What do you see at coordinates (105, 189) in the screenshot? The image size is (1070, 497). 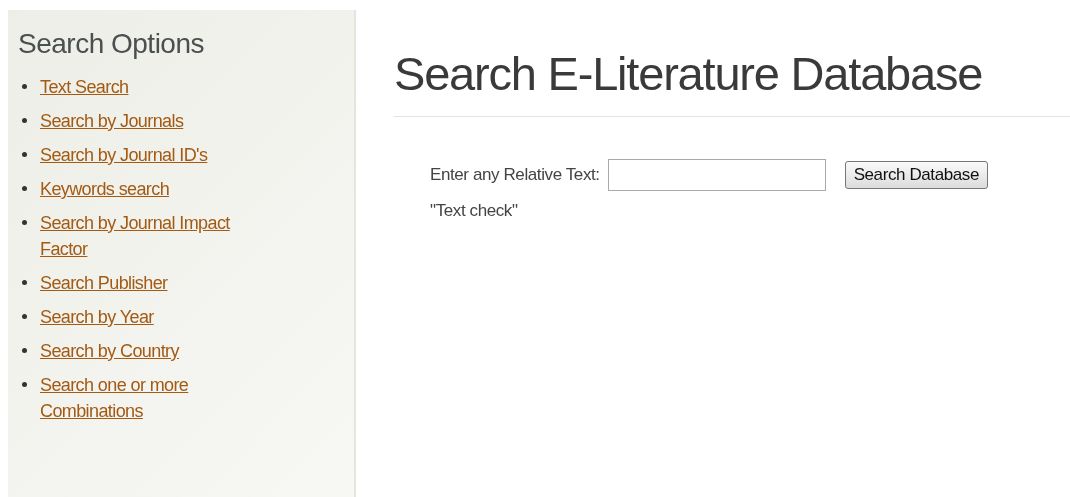 I see `sidebar-link: Keywords search` at bounding box center [105, 189].